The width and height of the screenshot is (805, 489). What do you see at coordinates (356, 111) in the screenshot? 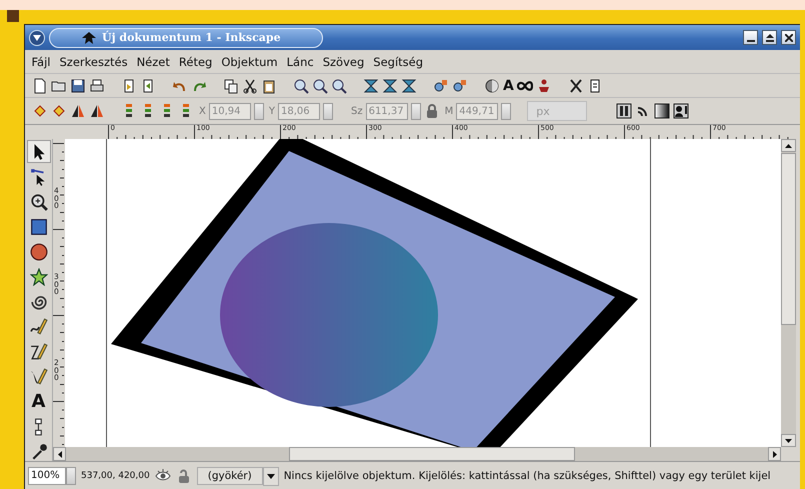
I see `field-label: Sz` at bounding box center [356, 111].